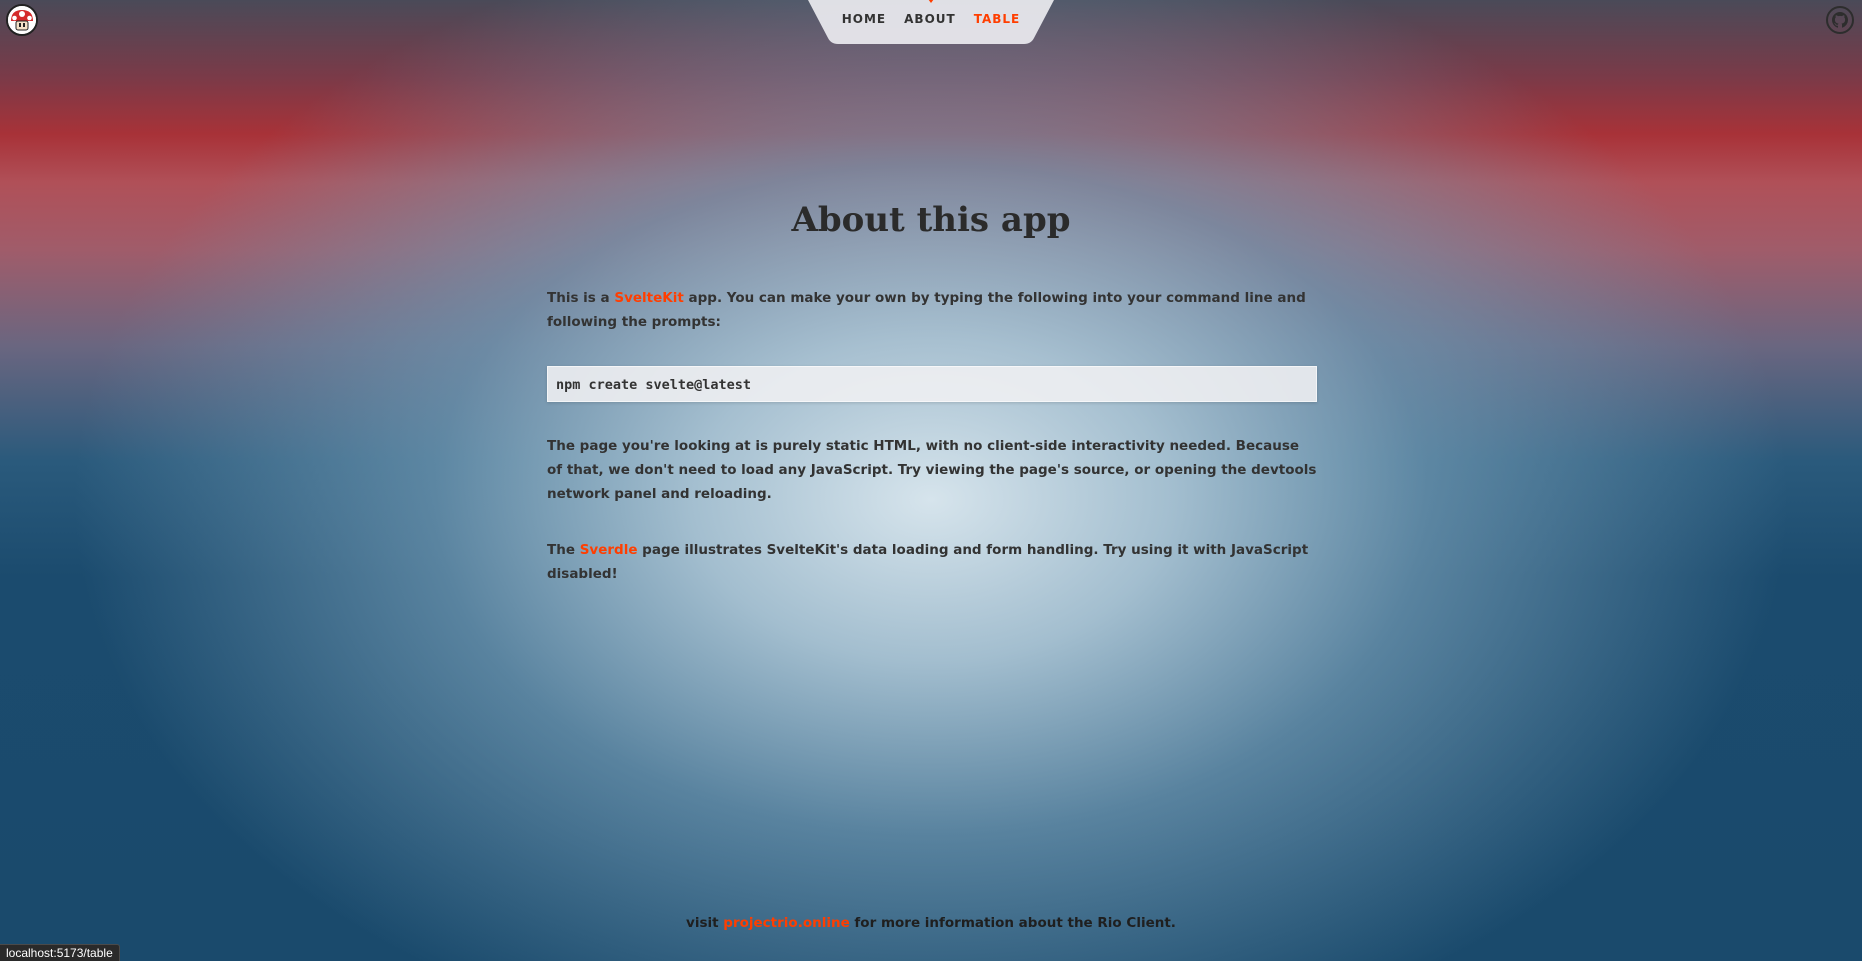 This screenshot has width=1862, height=961. Describe the element at coordinates (563, 550) in the screenshot. I see `sverdle-text-pre: The` at that location.